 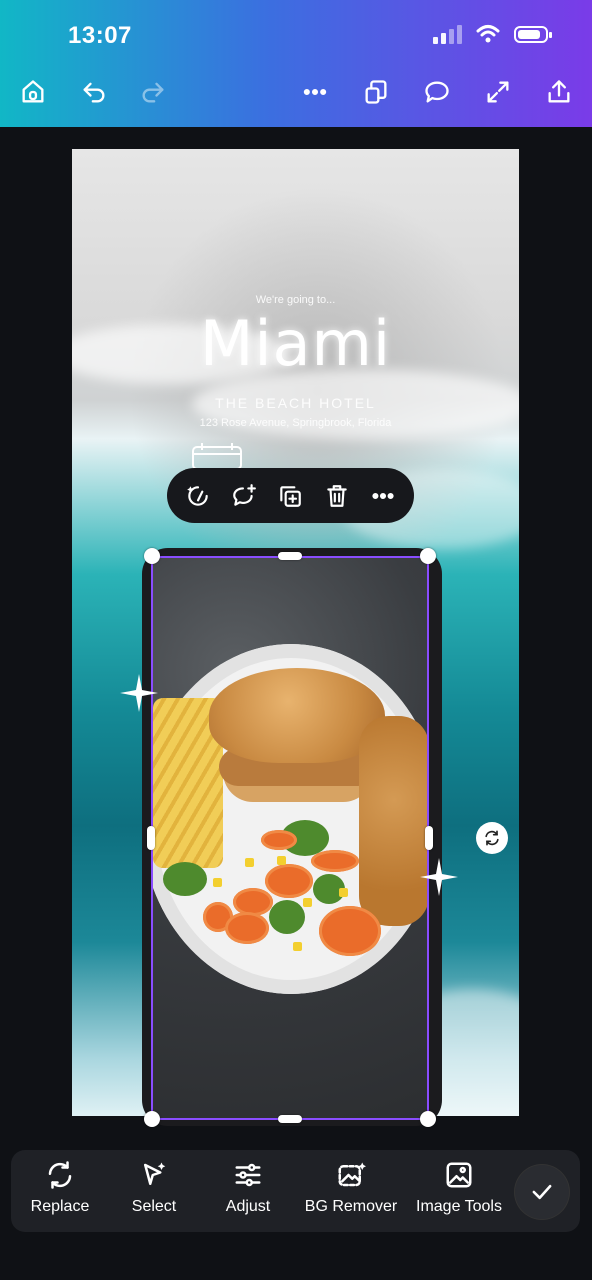 I want to click on redo-button, so click(x=153, y=92).